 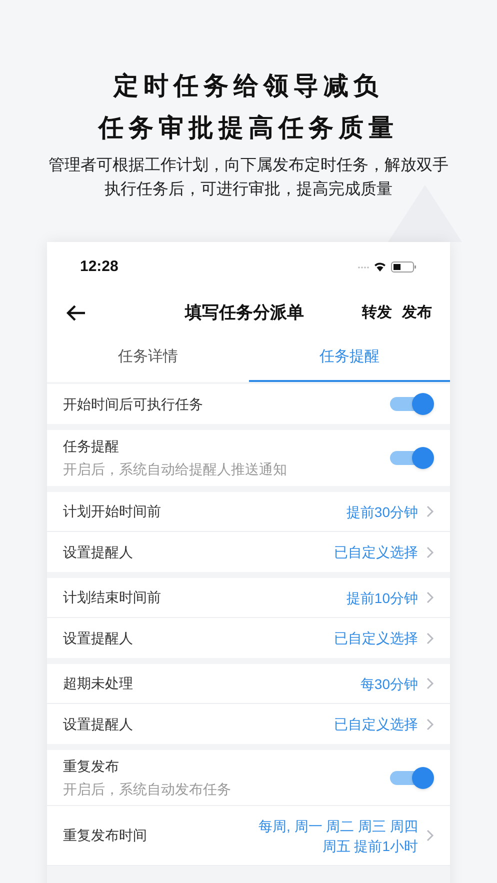 I want to click on setting-label: 计划结束时间前, so click(x=112, y=597).